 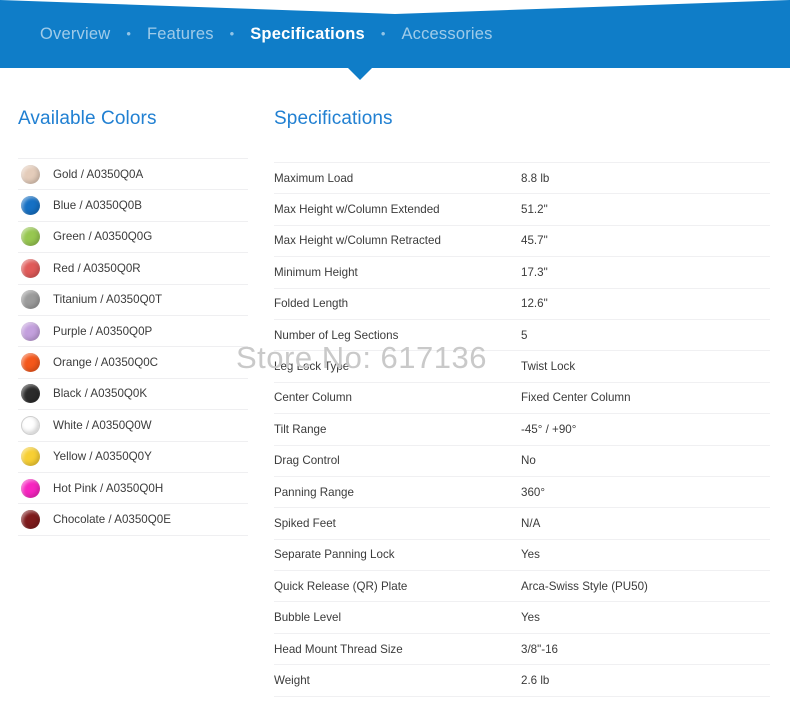 I want to click on spec-key: Minimum Height, so click(x=316, y=272).